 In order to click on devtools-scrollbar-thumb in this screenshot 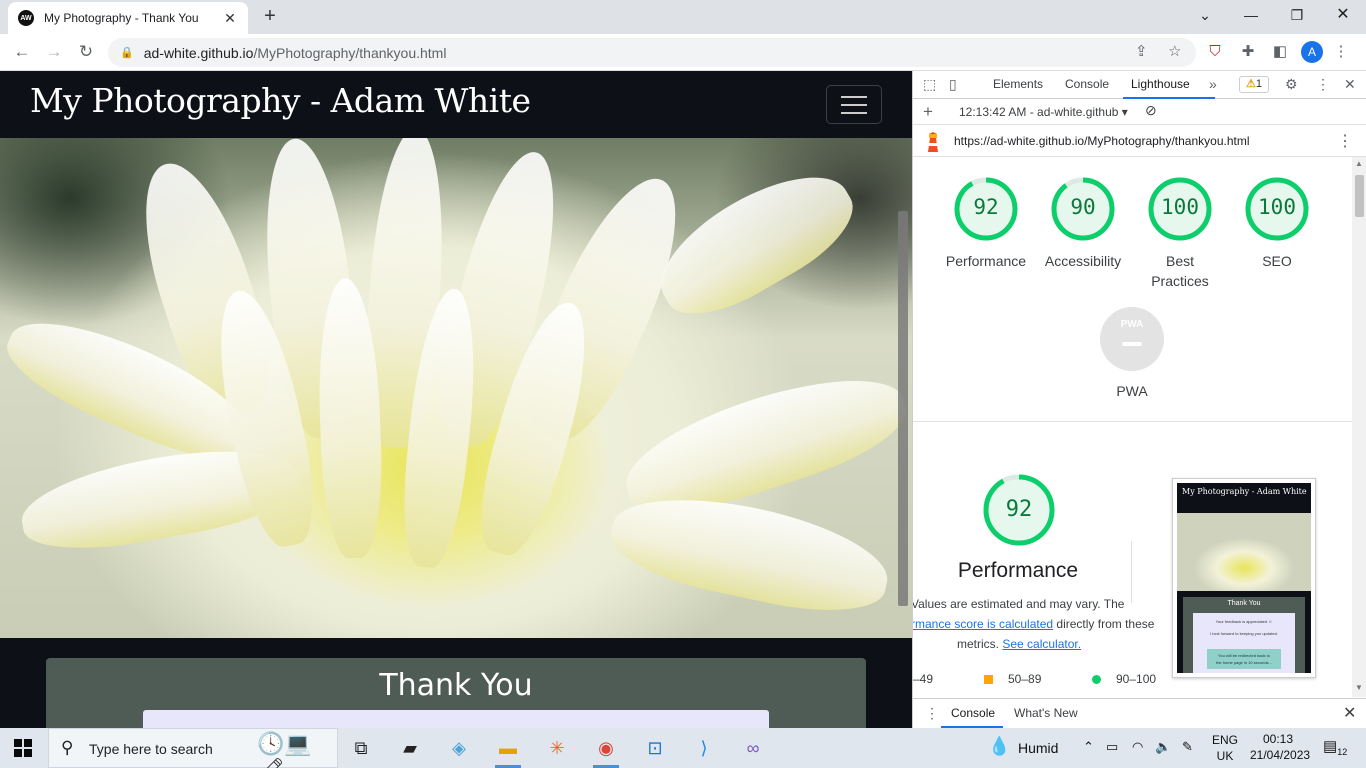, I will do `click(1359, 196)`.